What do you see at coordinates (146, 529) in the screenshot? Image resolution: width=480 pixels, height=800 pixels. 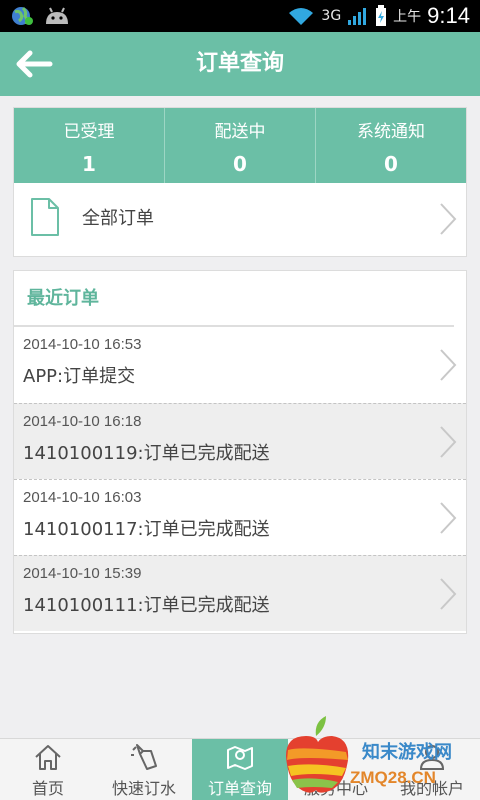 I see `order-description: 1410100117:订单已完成配送` at bounding box center [146, 529].